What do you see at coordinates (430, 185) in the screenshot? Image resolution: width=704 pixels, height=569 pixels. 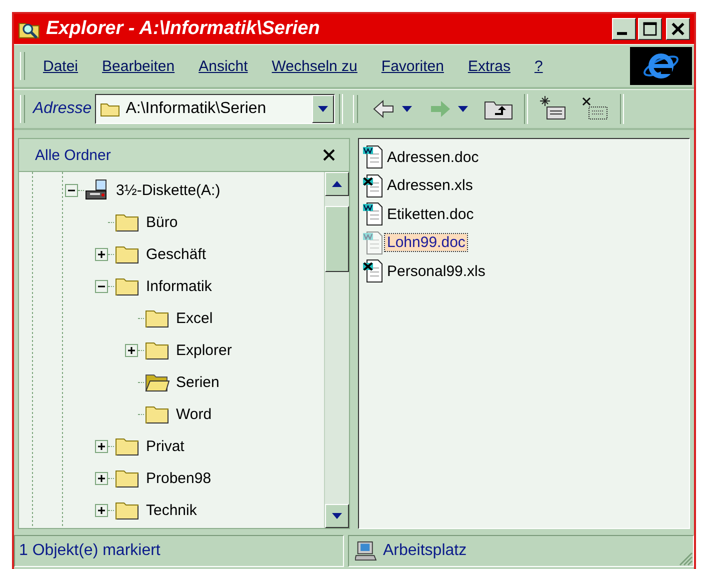 I see `file-item: Adressen.xls` at bounding box center [430, 185].